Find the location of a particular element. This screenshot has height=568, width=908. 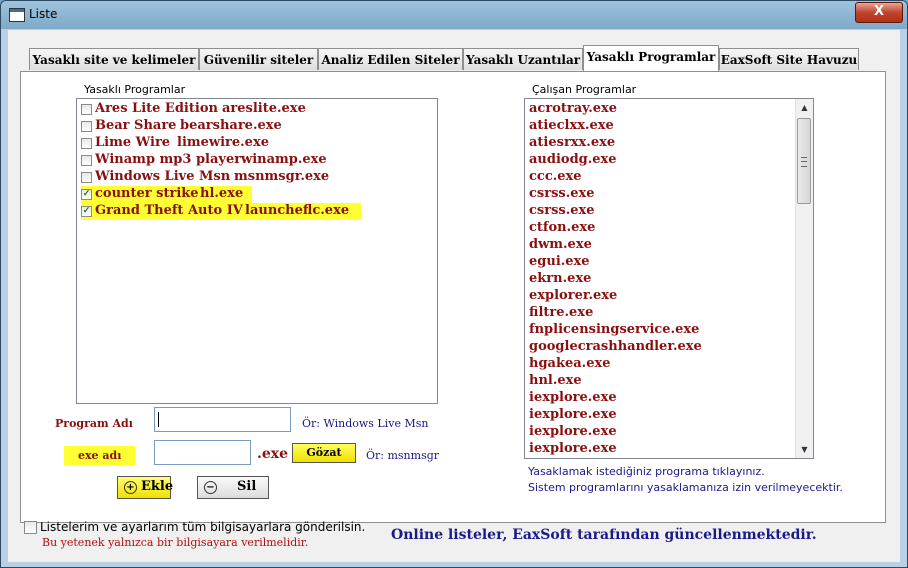

banned-program-exe: msnmsgr.exe is located at coordinates (282, 176).